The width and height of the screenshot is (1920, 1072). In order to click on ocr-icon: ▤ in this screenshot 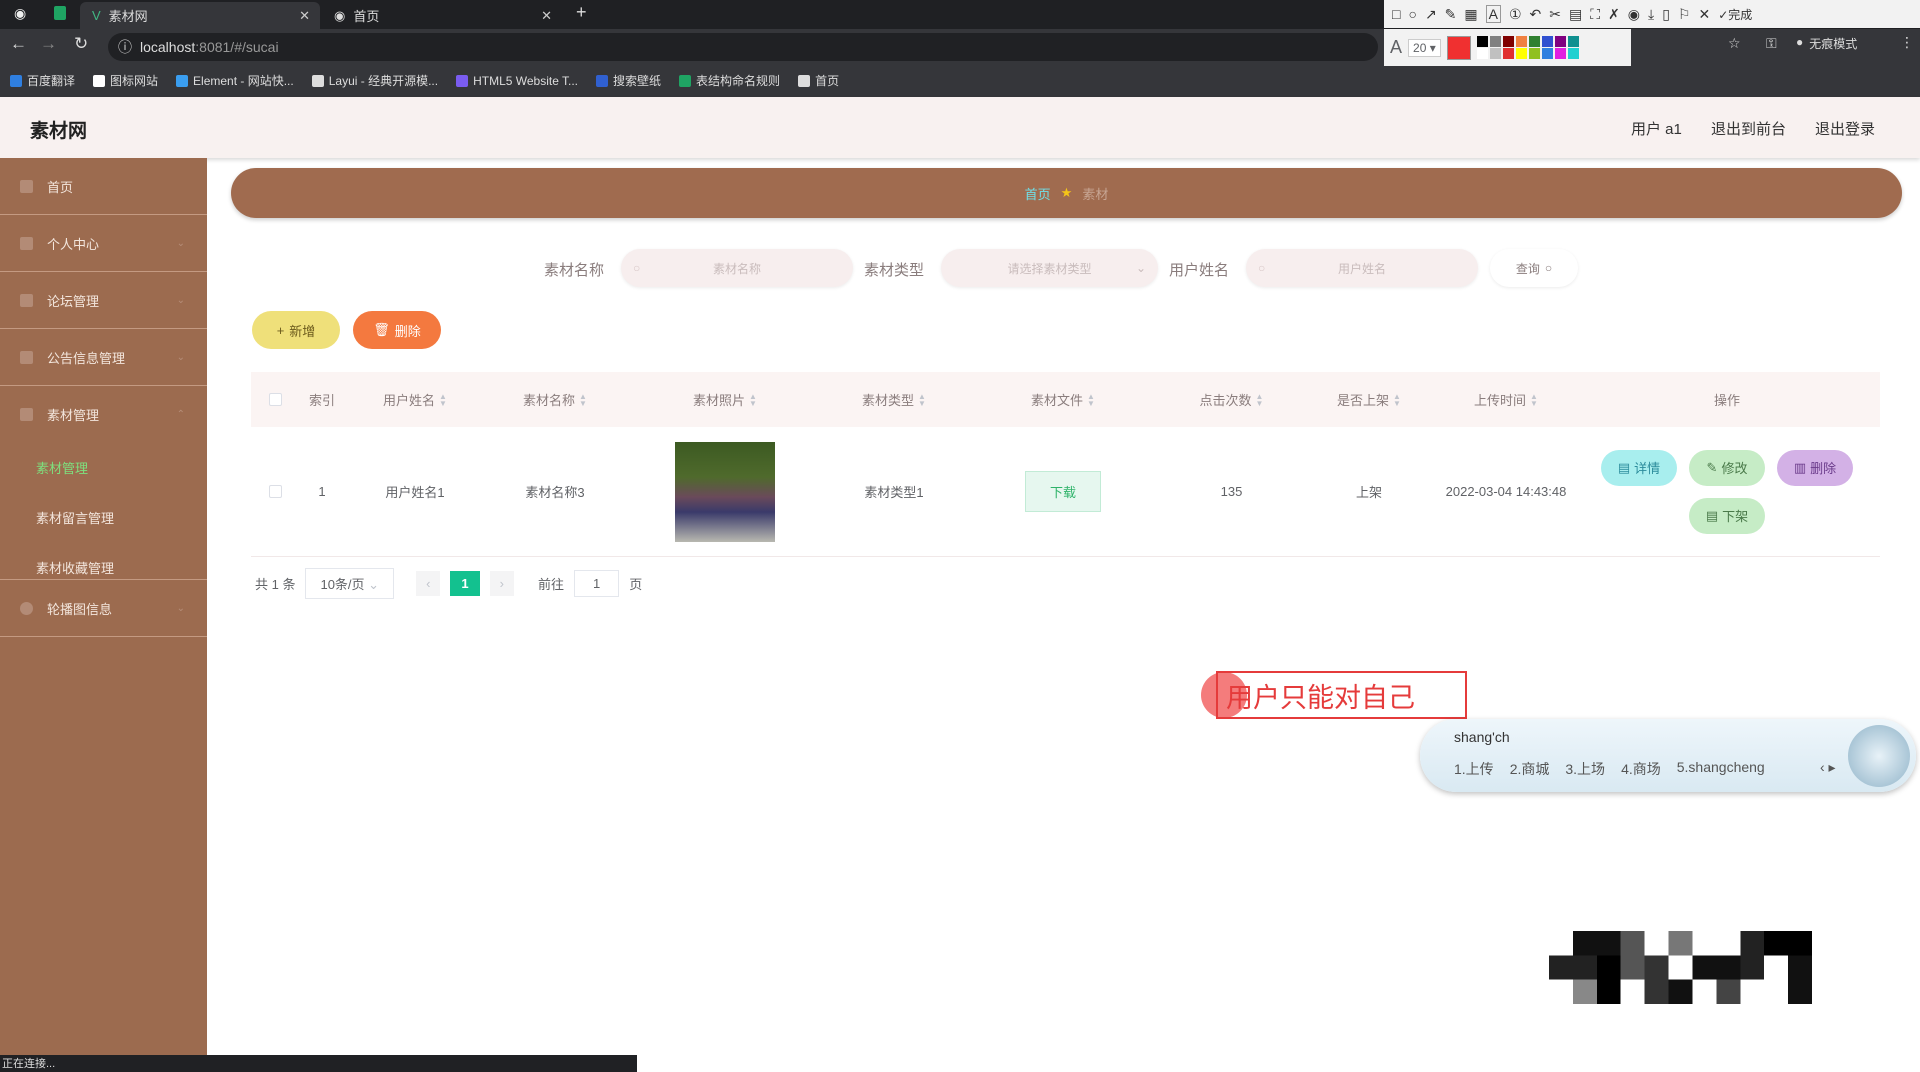, I will do `click(1575, 14)`.